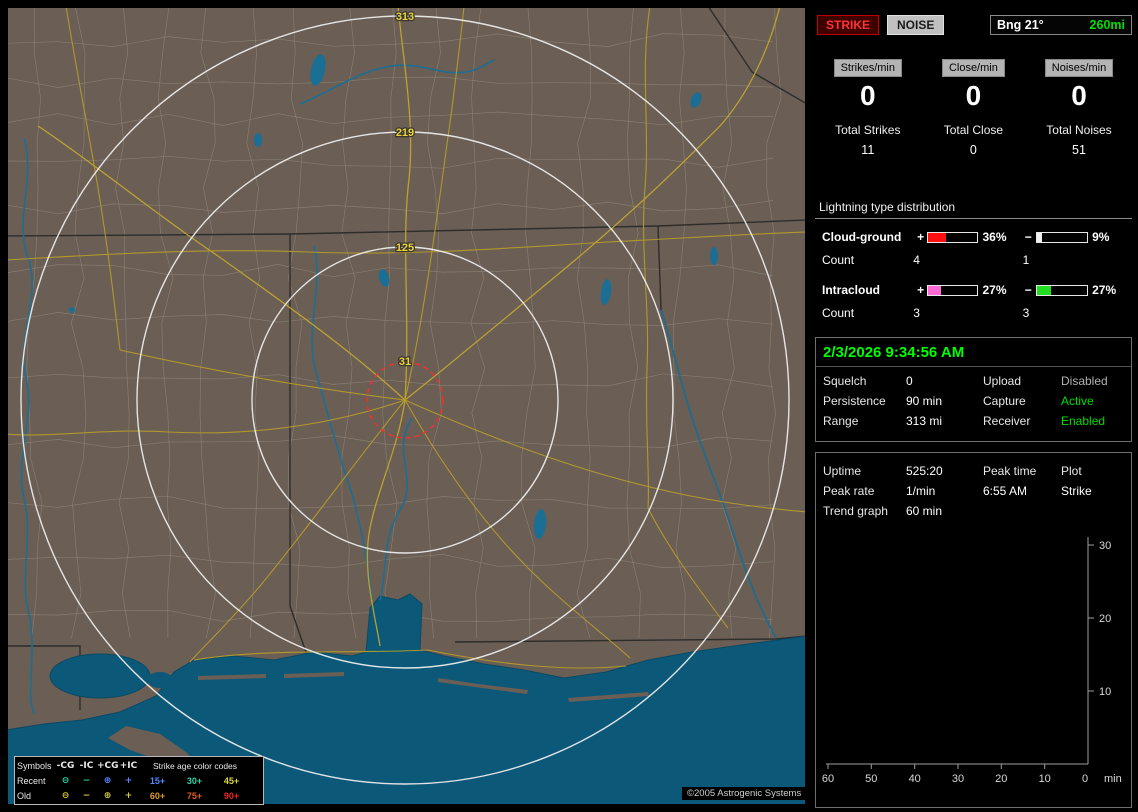  What do you see at coordinates (924, 421) in the screenshot?
I see `range-value: 313 mi` at bounding box center [924, 421].